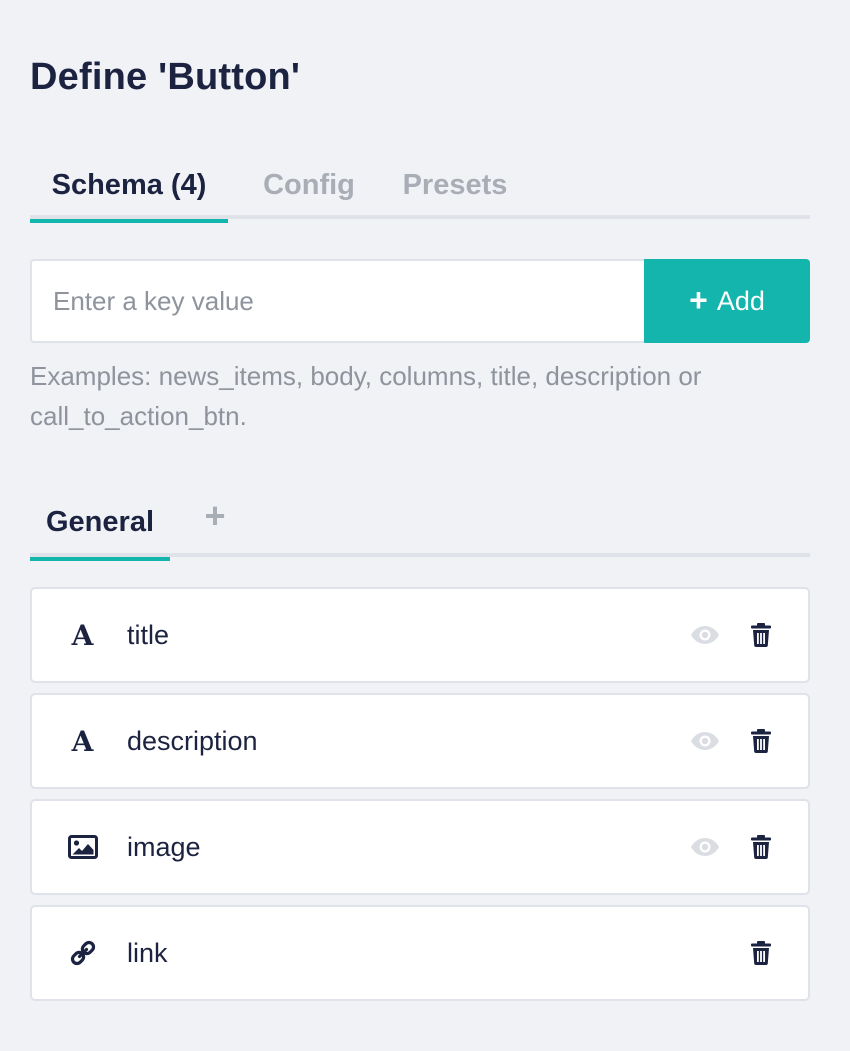 This screenshot has width=850, height=1051. I want to click on tab-presets: Presets, so click(455, 185).